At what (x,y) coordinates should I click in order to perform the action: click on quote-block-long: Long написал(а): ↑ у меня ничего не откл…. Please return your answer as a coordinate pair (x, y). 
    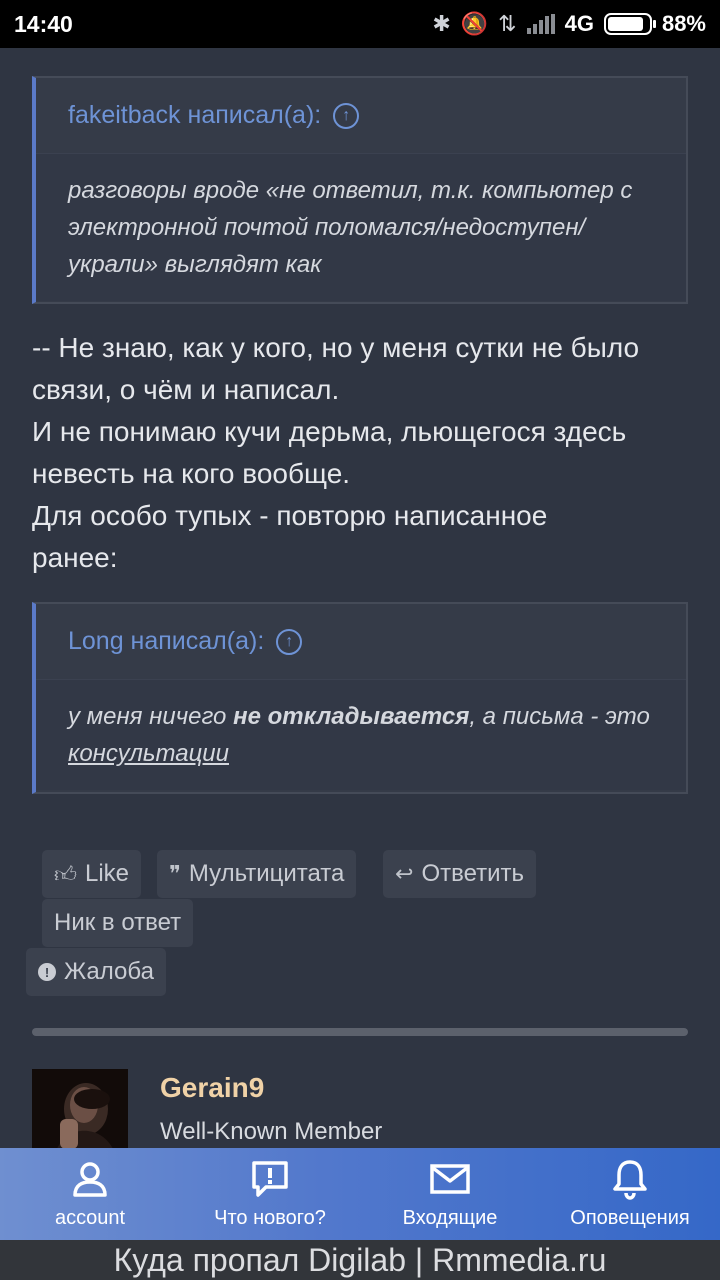
    Looking at the image, I should click on (360, 698).